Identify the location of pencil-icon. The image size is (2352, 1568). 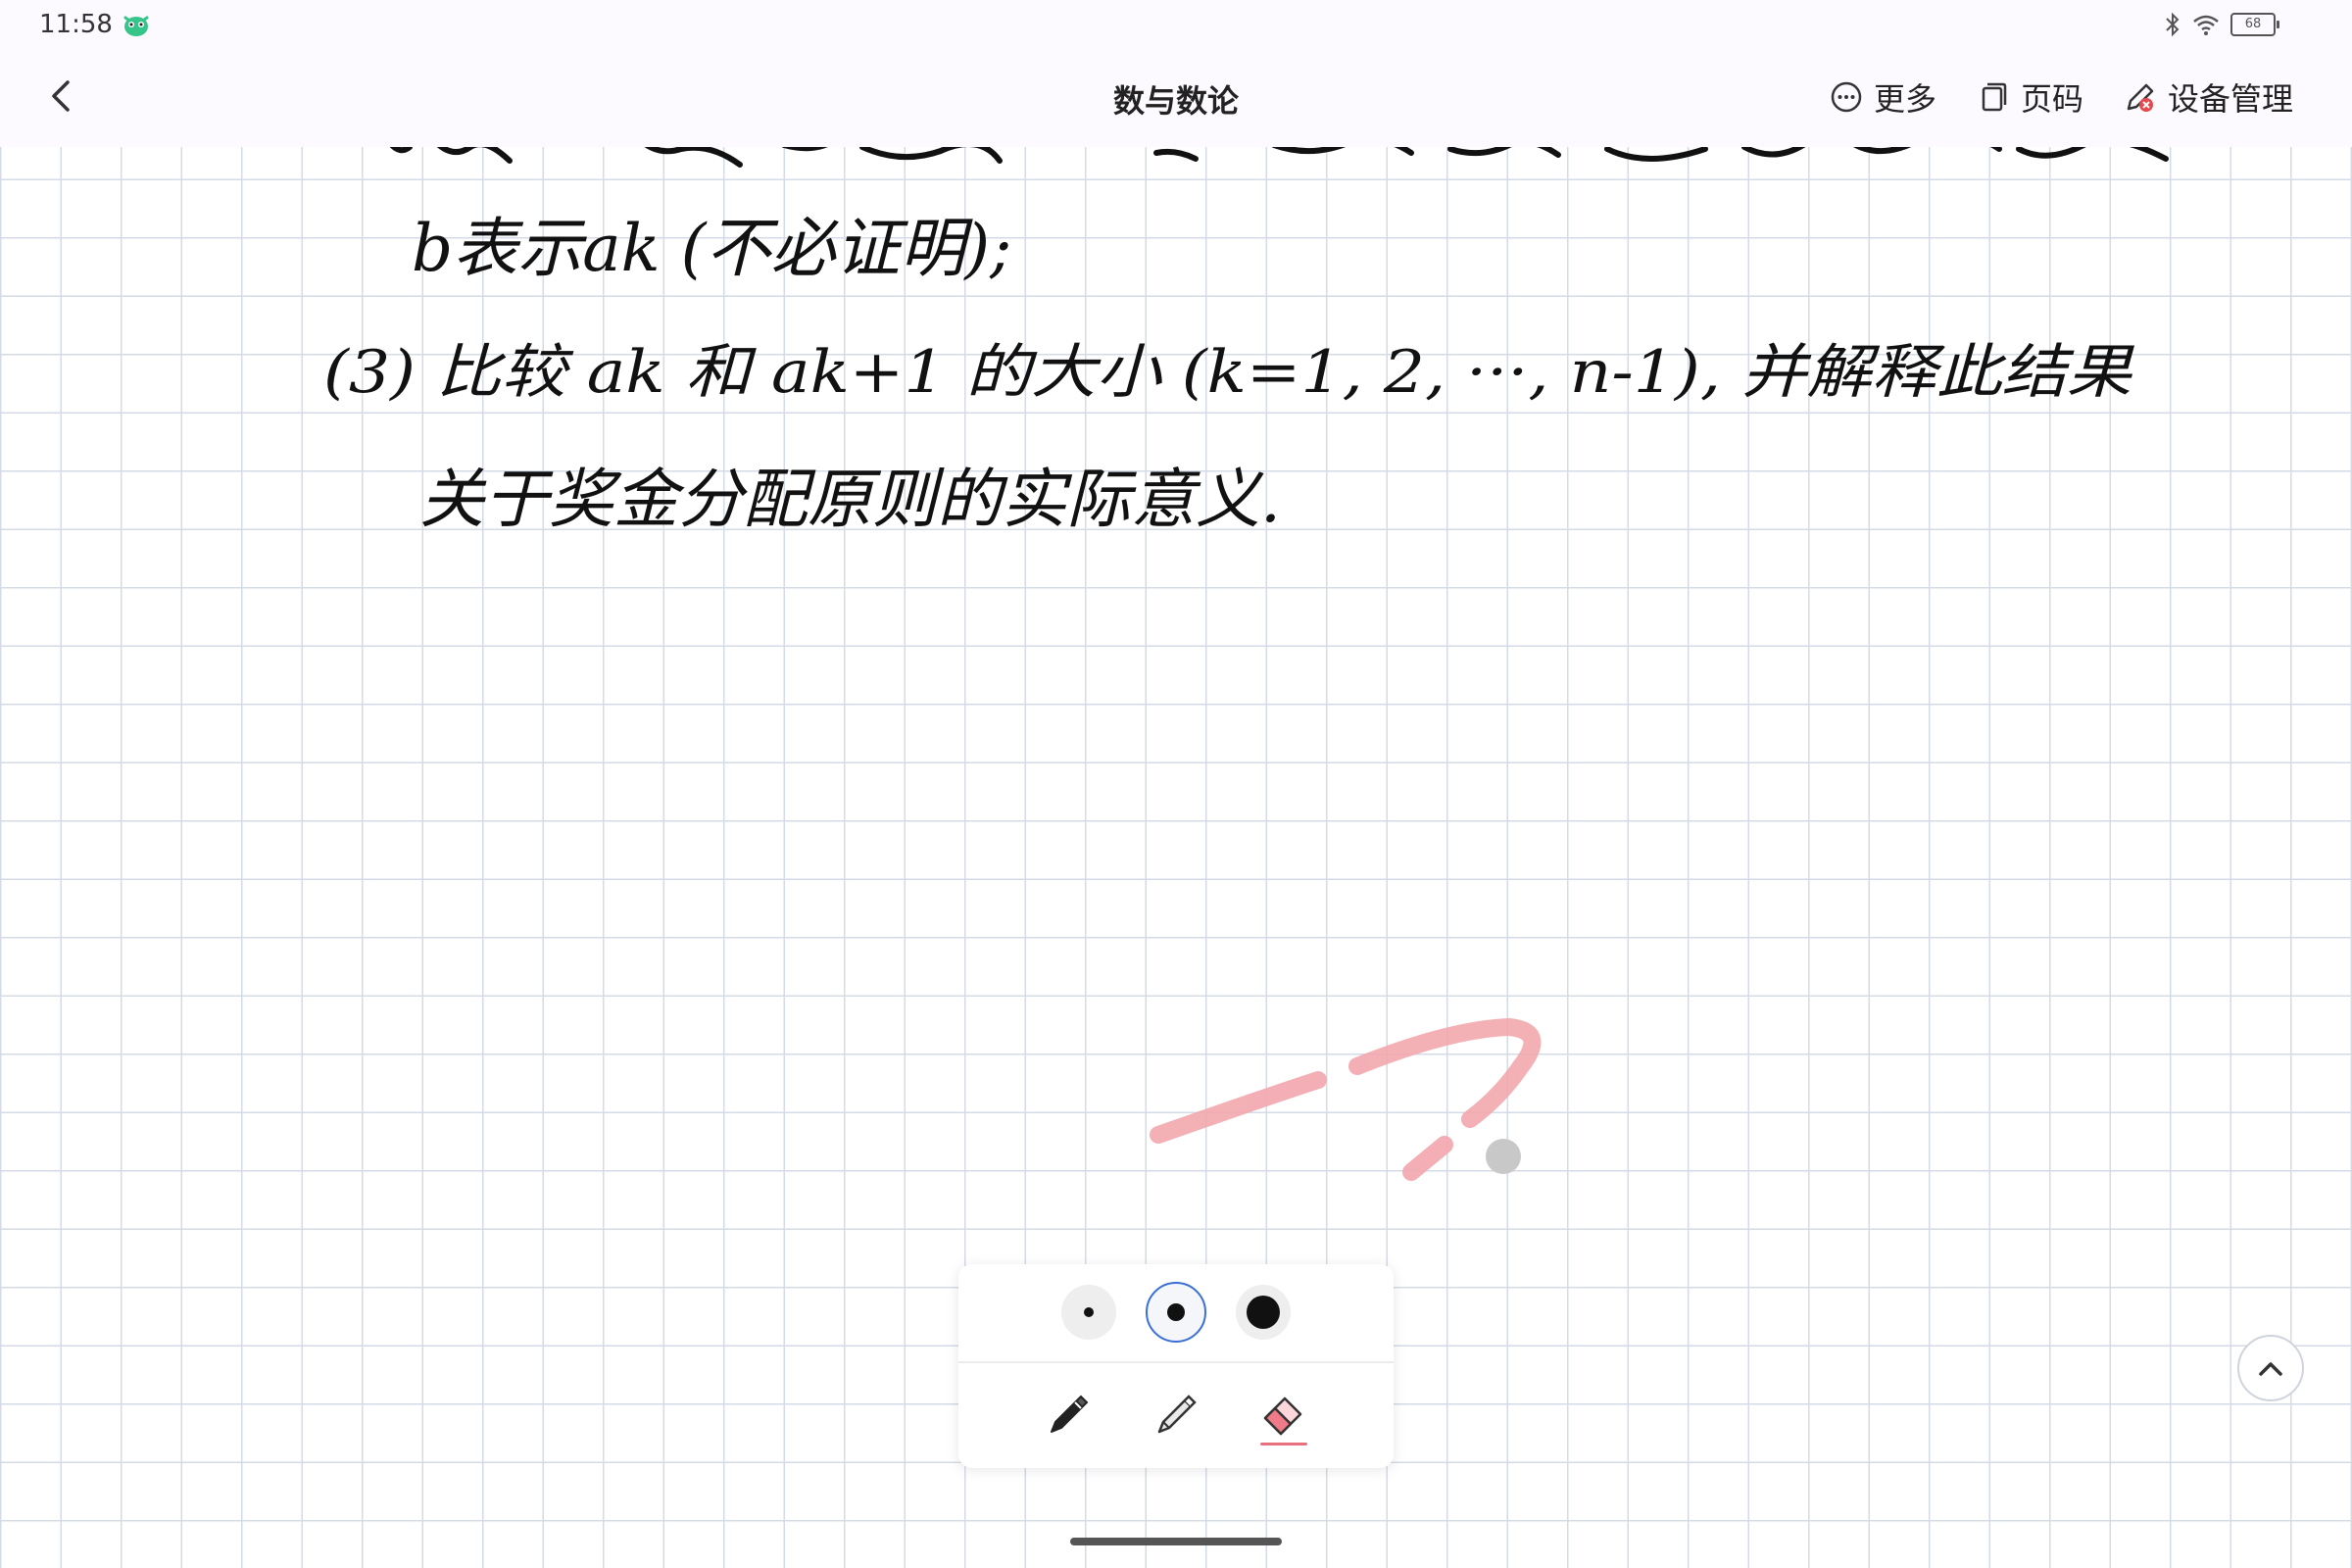
(1177, 1415).